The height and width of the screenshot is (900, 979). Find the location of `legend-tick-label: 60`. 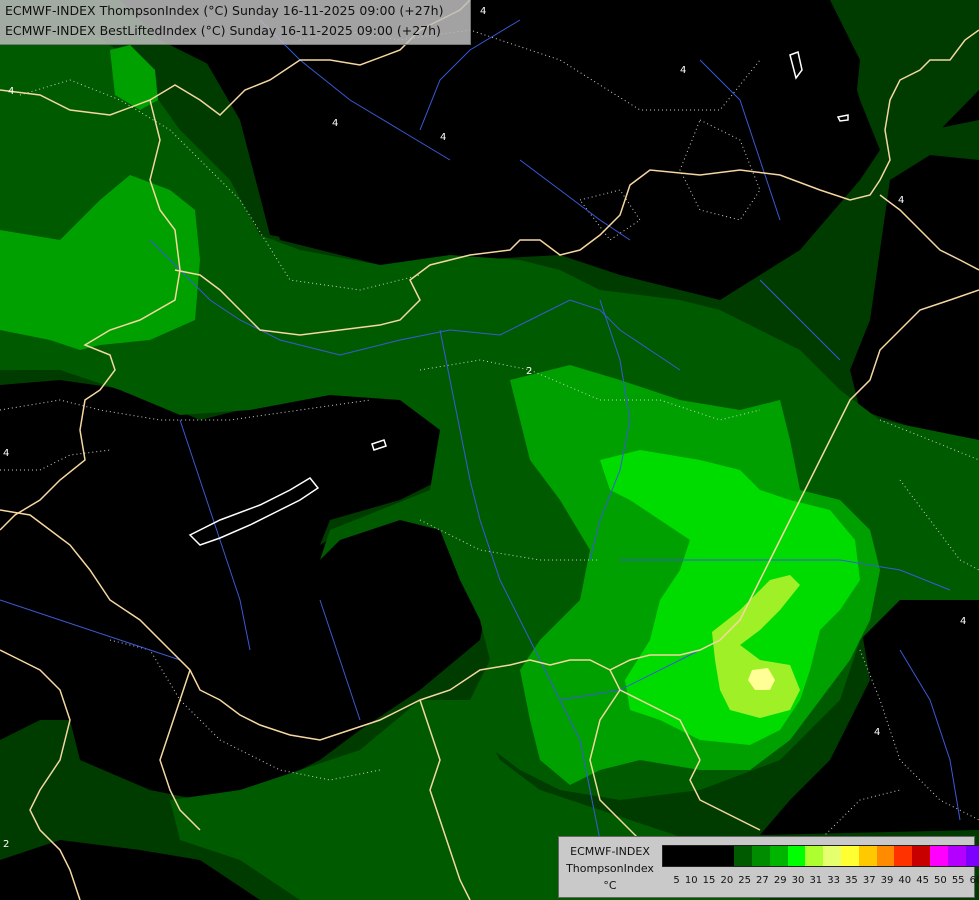

legend-tick-label: 60 is located at coordinates (974, 880).